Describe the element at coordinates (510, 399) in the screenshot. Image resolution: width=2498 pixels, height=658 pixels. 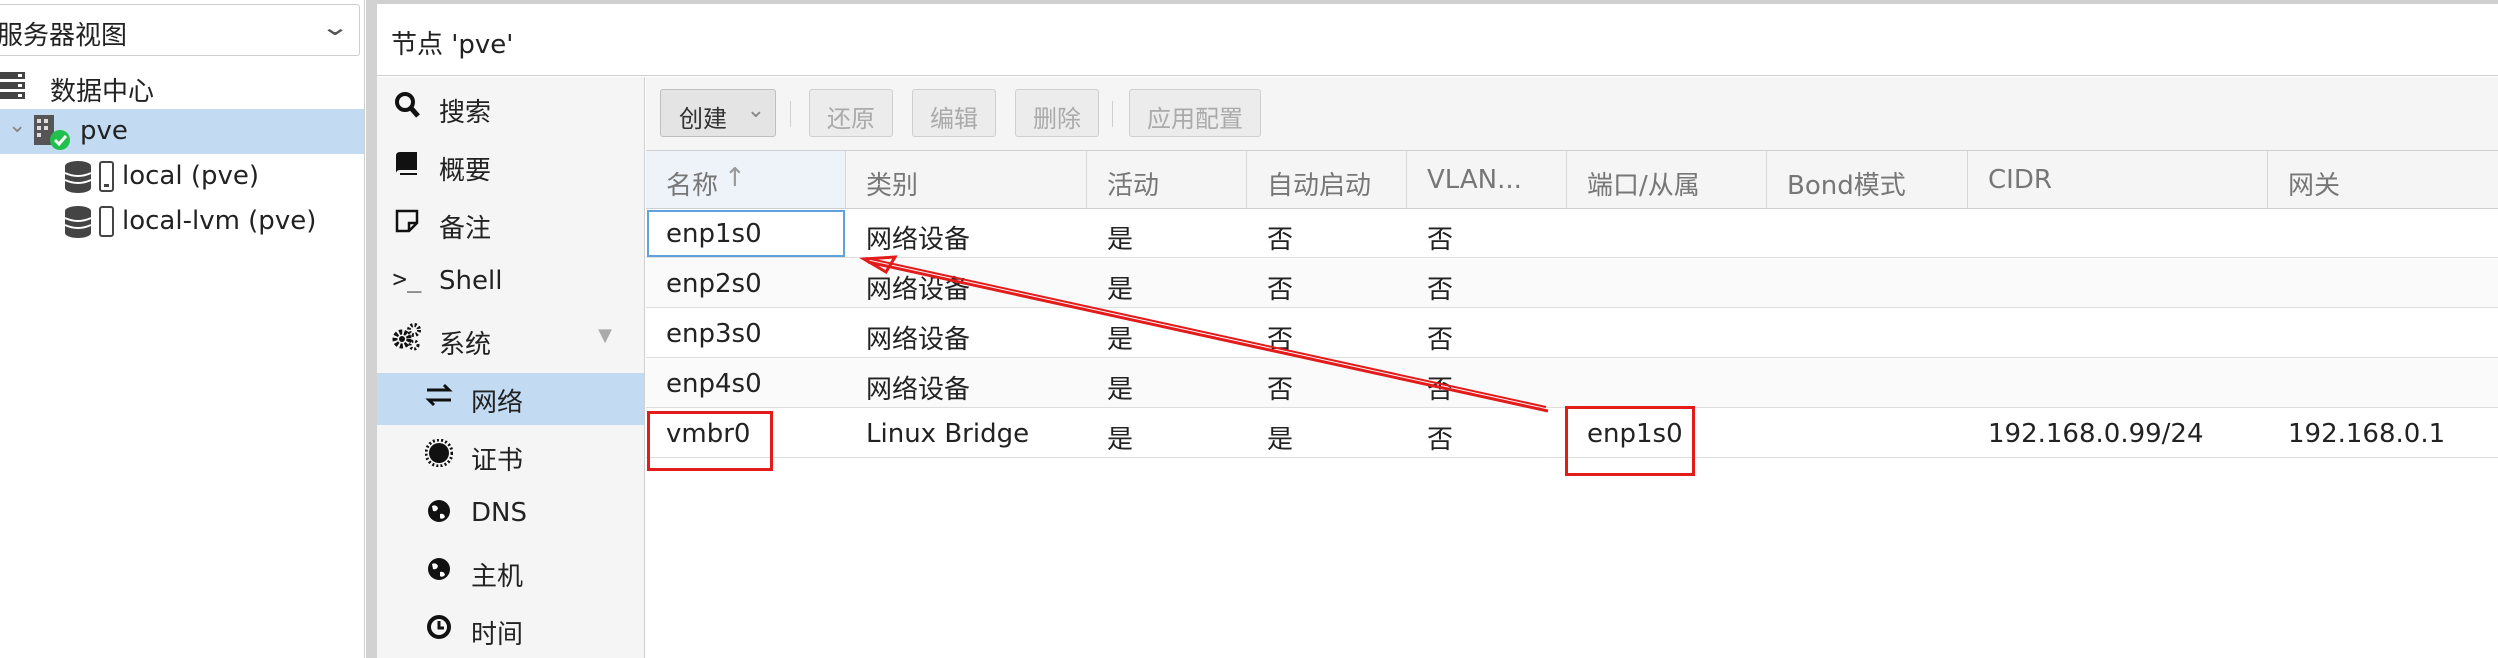
I see `nav-item-network: 网络` at that location.